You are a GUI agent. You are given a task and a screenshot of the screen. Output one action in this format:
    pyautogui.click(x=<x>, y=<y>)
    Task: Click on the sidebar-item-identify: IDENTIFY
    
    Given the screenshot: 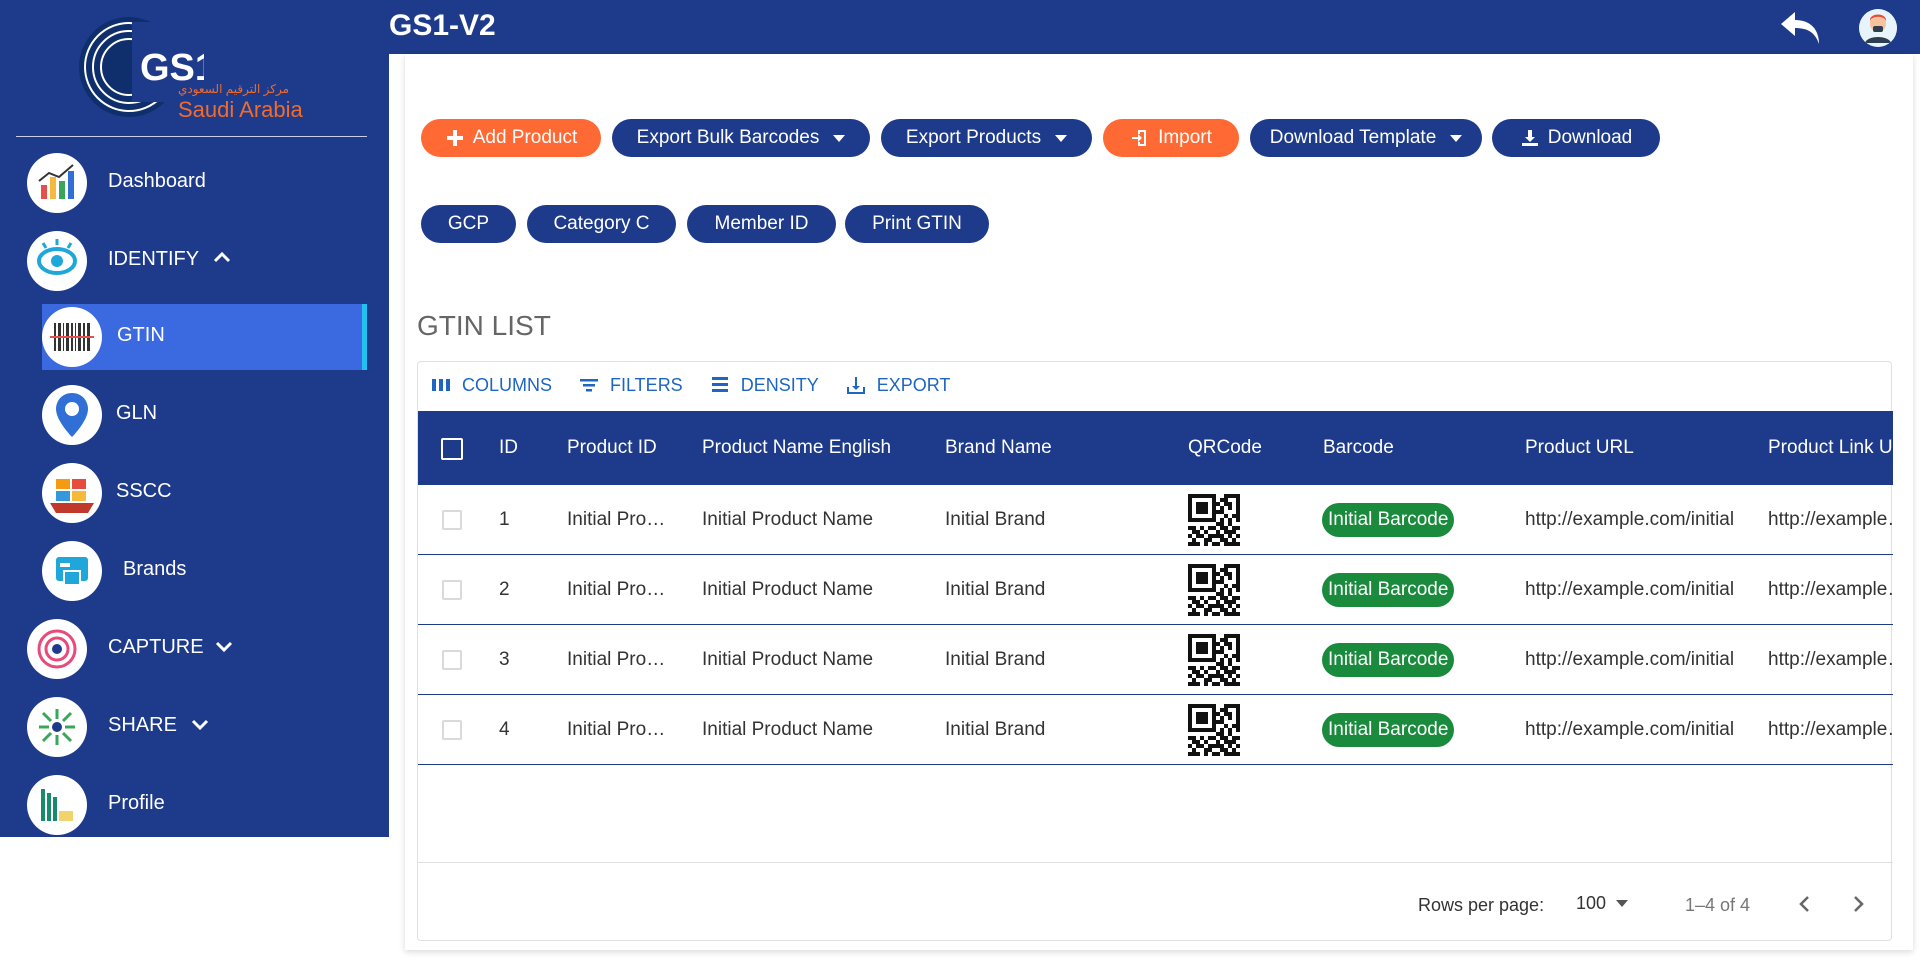 What is the action you would take?
    pyautogui.click(x=194, y=261)
    